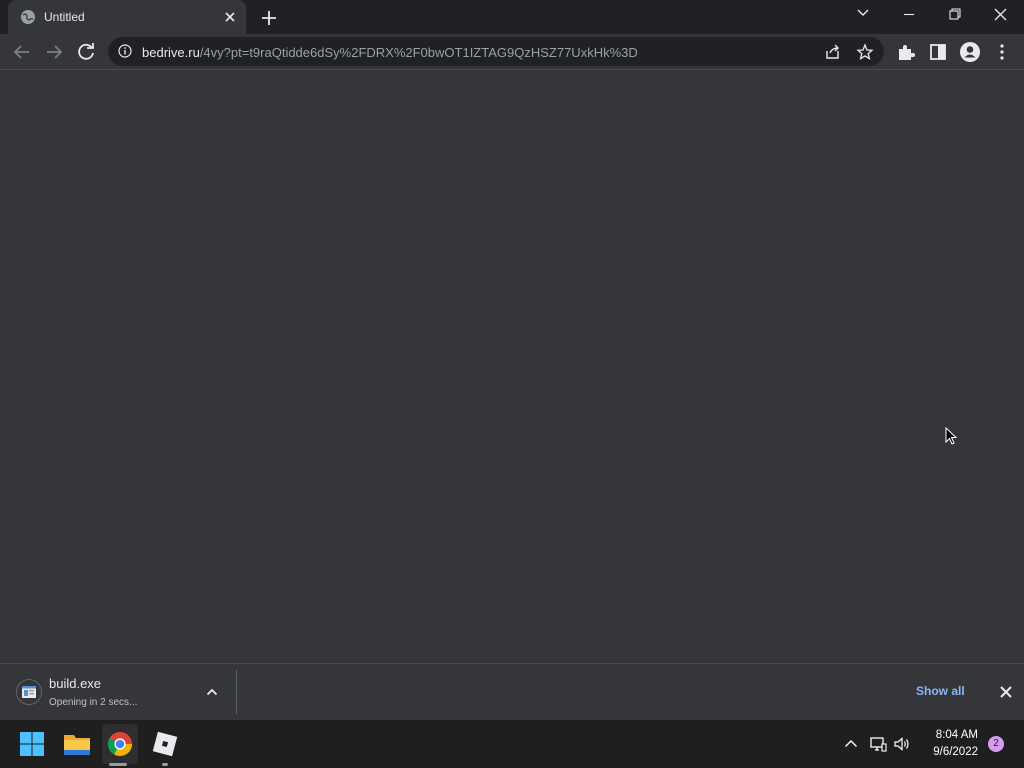 The height and width of the screenshot is (768, 1024). Describe the element at coordinates (86, 52) in the screenshot. I see `reload-icon` at that location.